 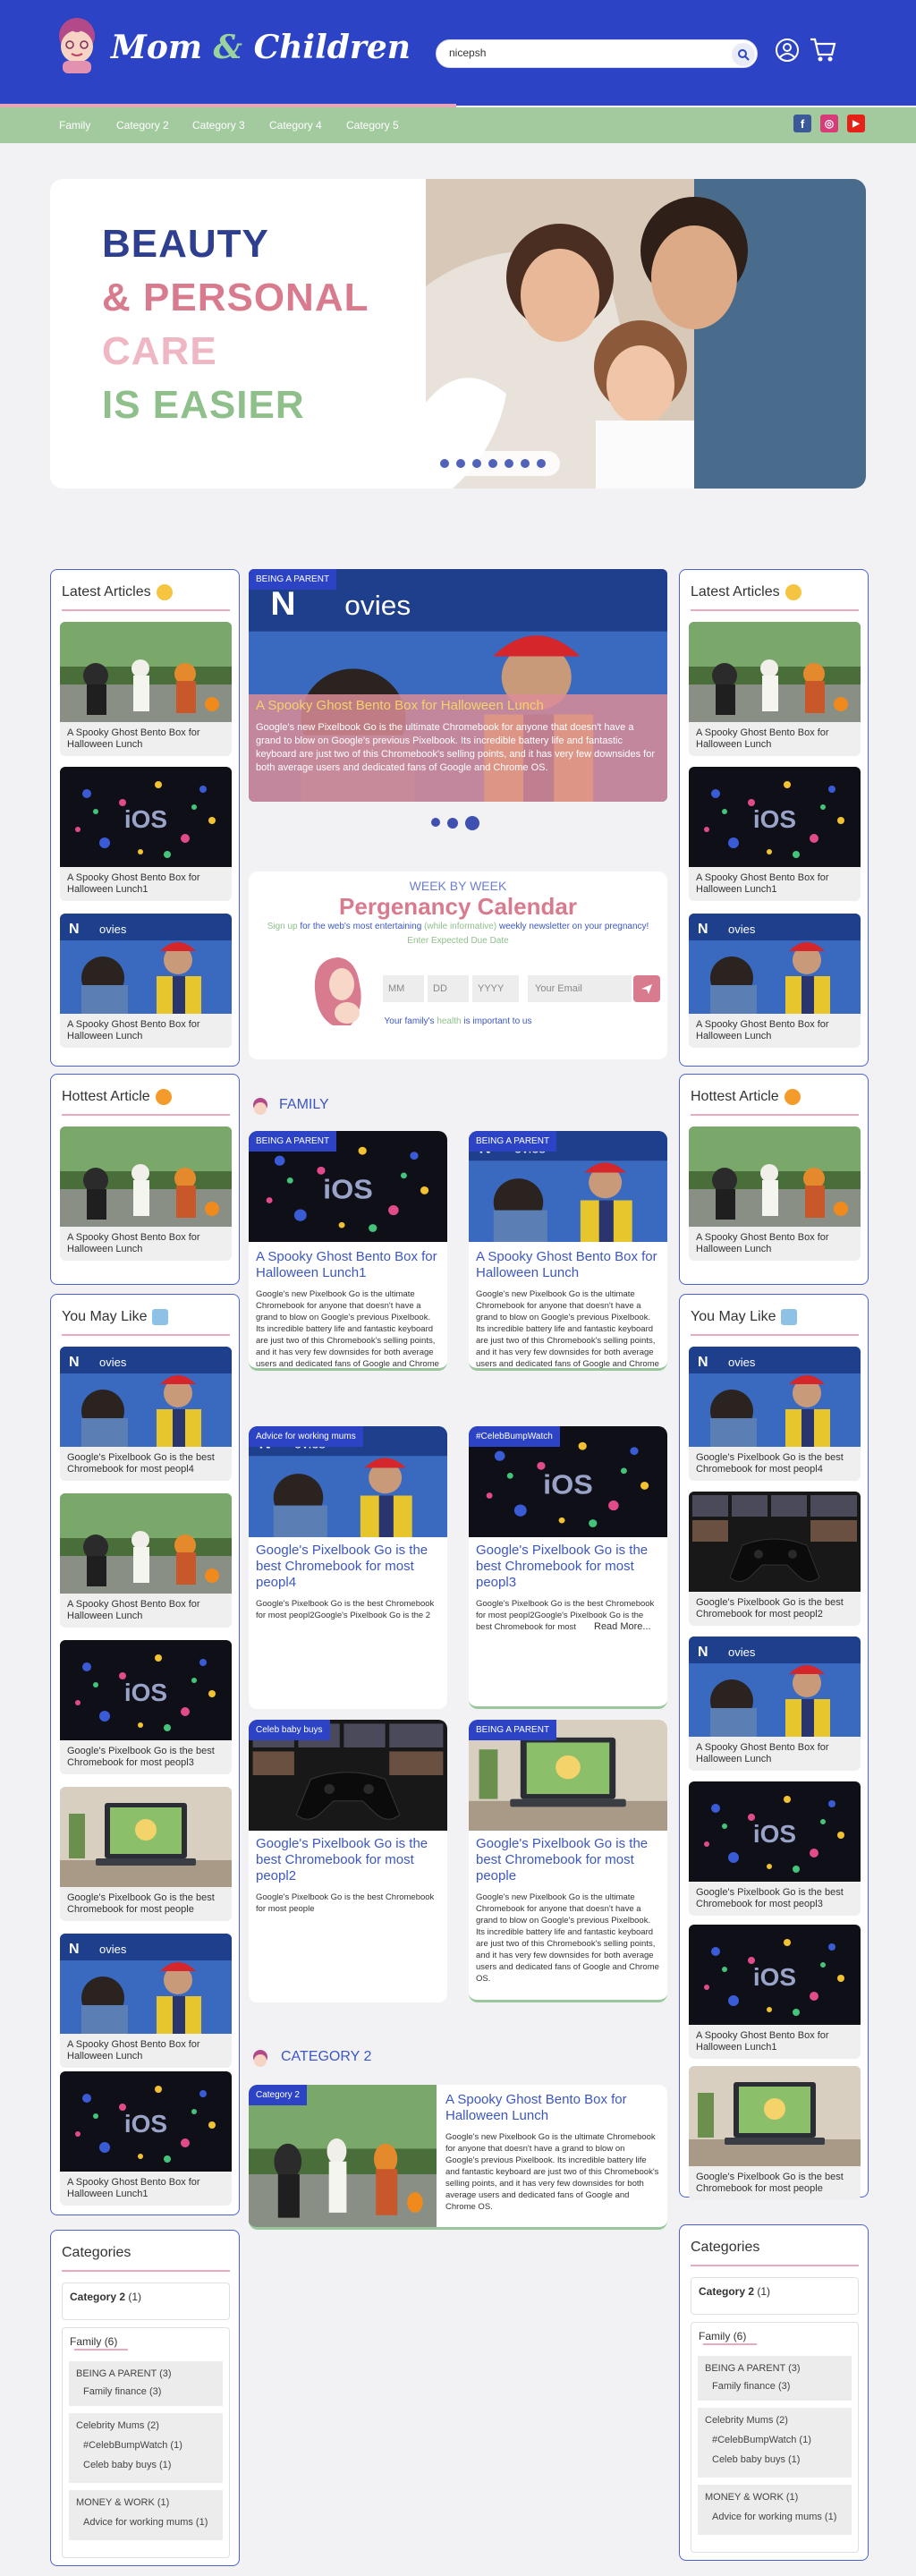 What do you see at coordinates (823, 50) in the screenshot?
I see `cart-icon` at bounding box center [823, 50].